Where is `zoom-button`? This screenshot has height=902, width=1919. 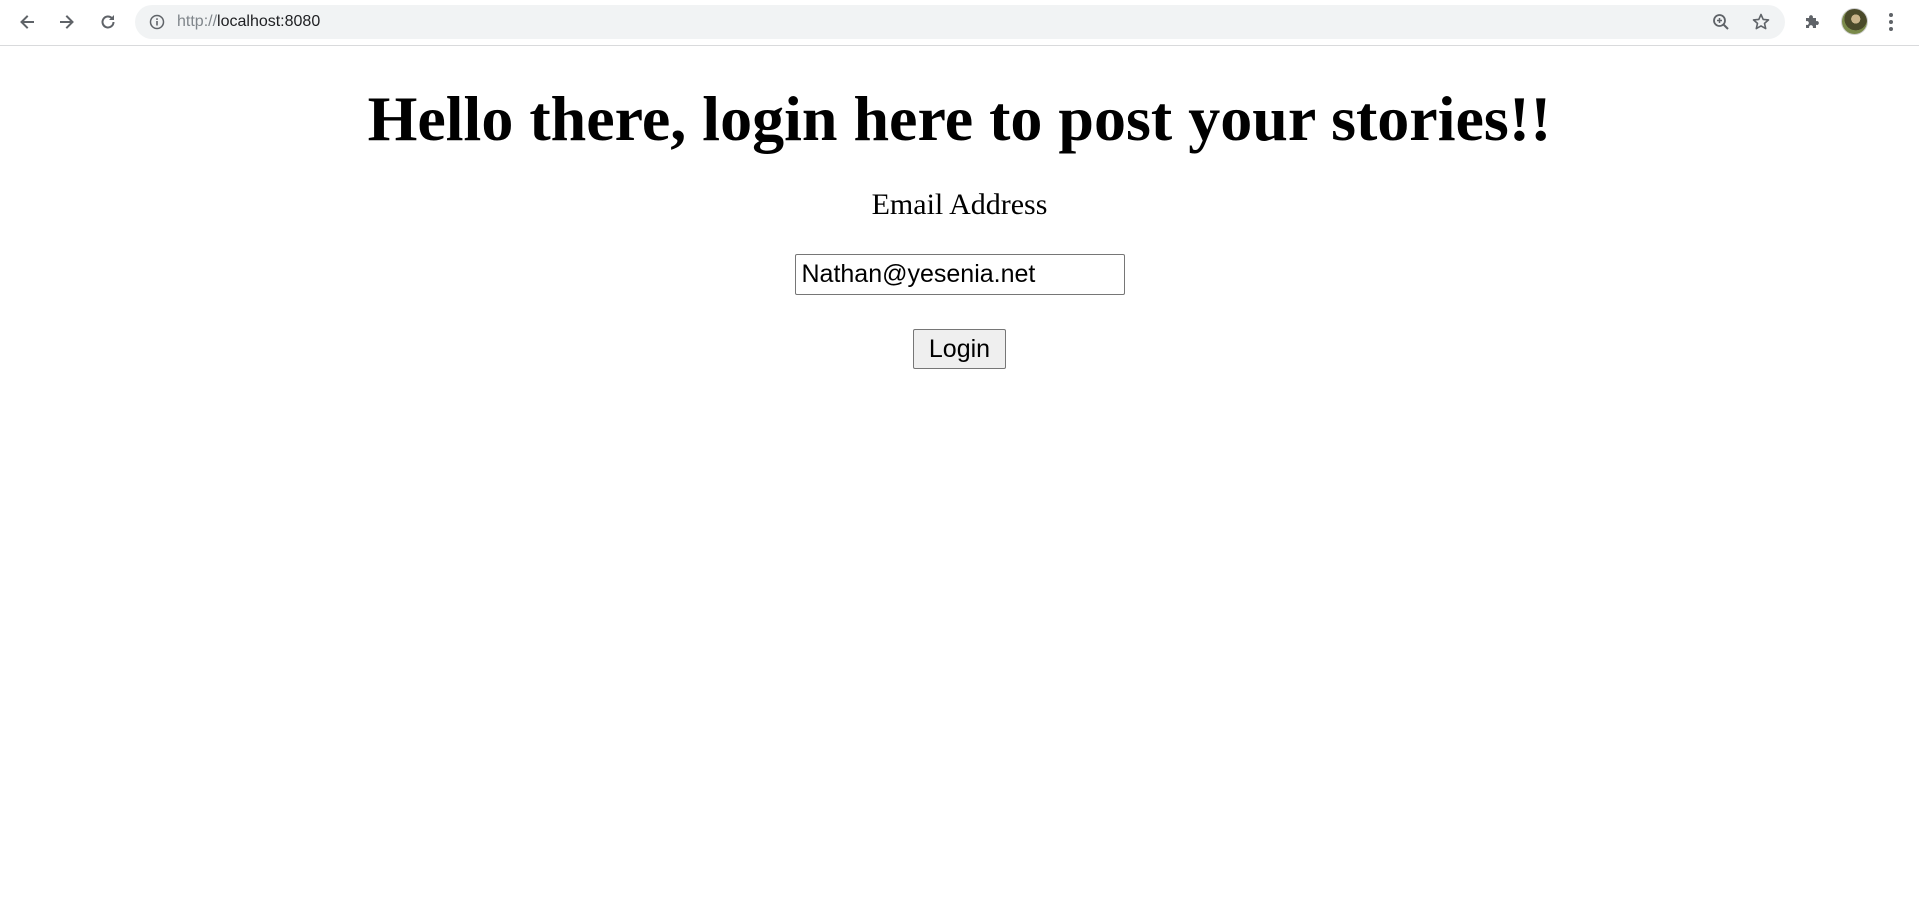
zoom-button is located at coordinates (1721, 22).